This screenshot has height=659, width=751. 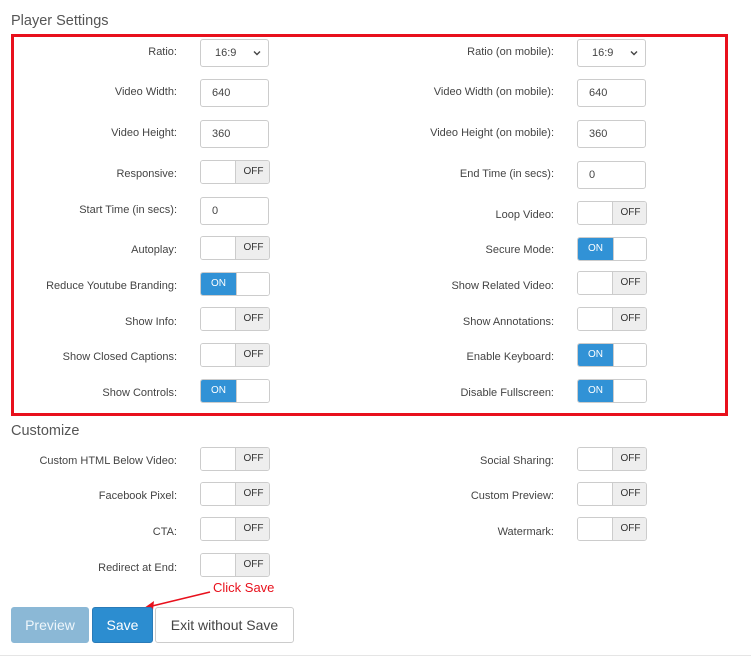 What do you see at coordinates (119, 357) in the screenshot?
I see `show-captions-label: Show Closed Captions:` at bounding box center [119, 357].